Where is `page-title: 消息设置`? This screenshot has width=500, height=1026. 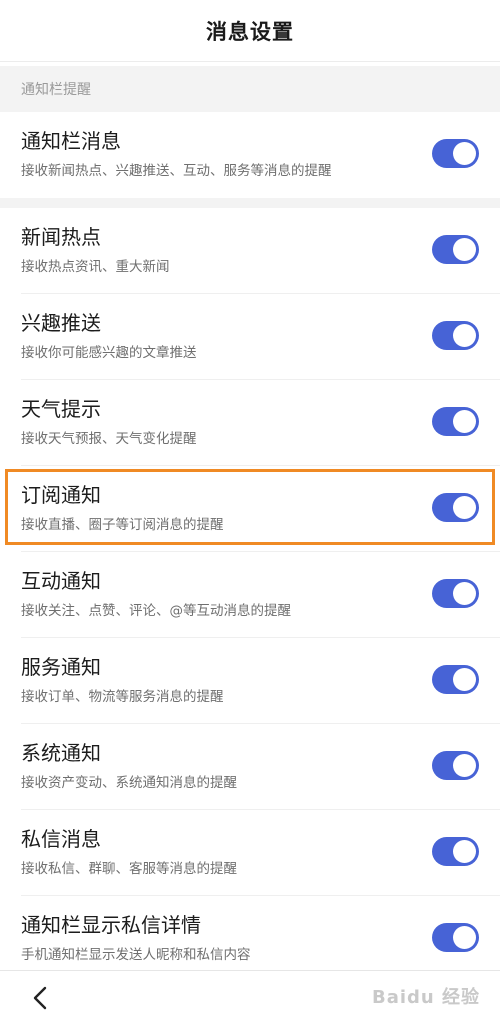
page-title: 消息设置 is located at coordinates (250, 31).